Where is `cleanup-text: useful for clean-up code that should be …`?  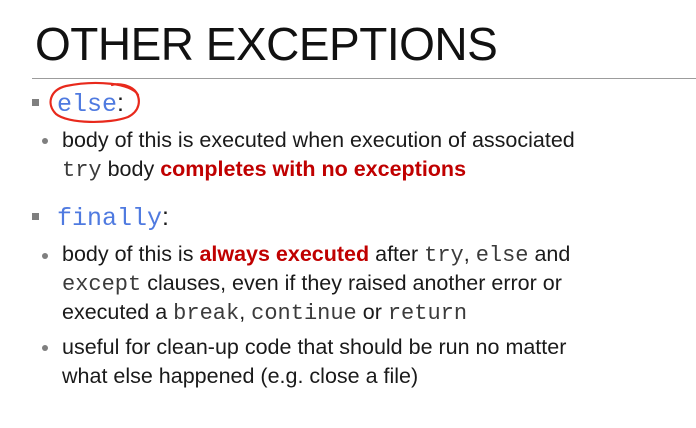
cleanup-text: useful for clean-up code that should be … is located at coordinates (314, 347).